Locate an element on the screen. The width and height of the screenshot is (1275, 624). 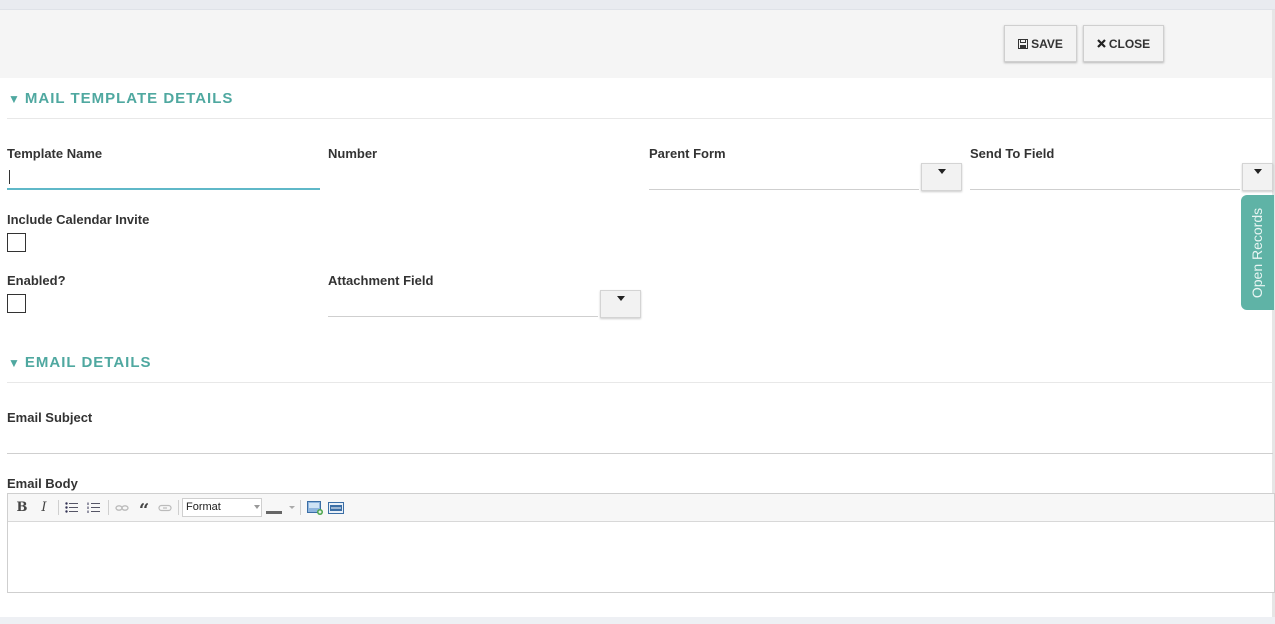
attachment-field-select is located at coordinates (463, 305).